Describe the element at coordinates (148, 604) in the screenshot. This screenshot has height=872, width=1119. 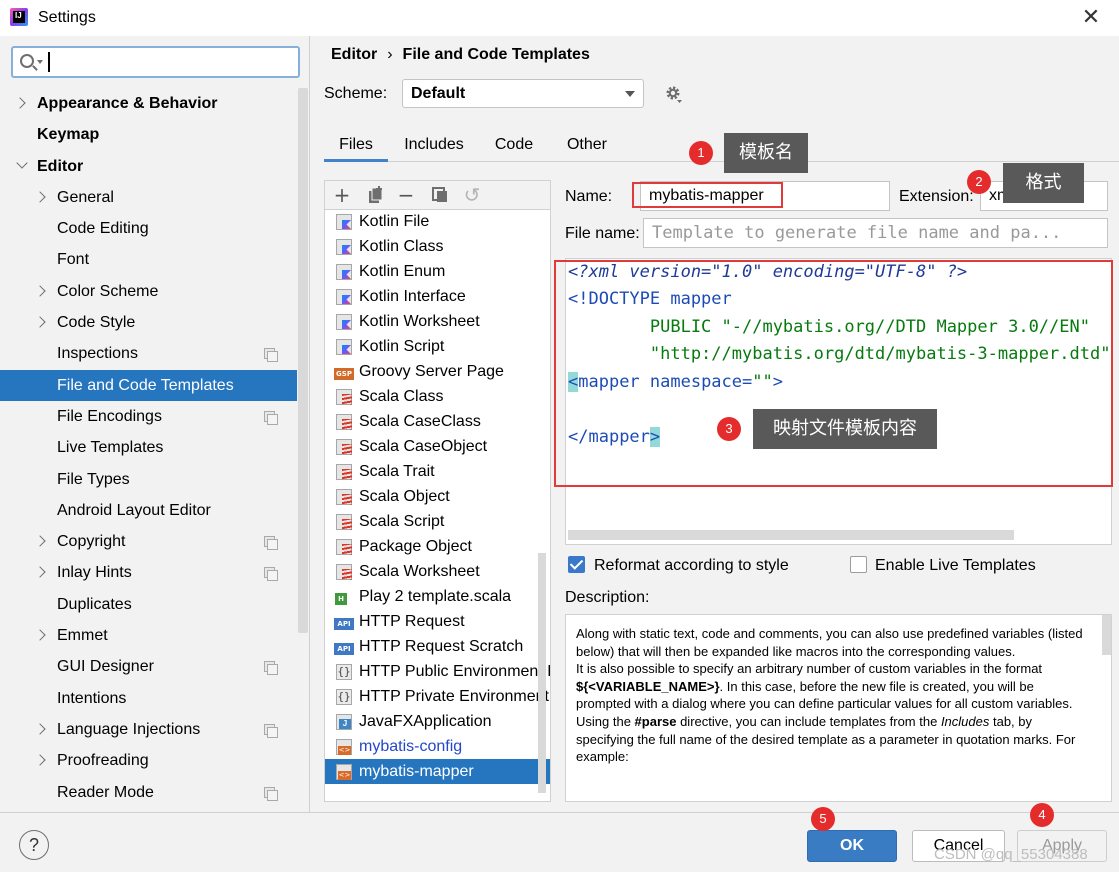
I see `sidebar-item-duplicates: Duplicates` at that location.